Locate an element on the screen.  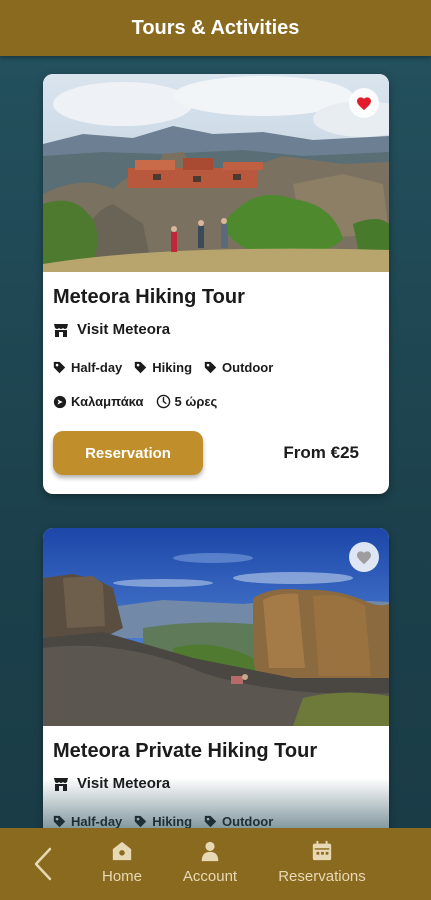
app-header: Tours & Activities is located at coordinates (215, 28).